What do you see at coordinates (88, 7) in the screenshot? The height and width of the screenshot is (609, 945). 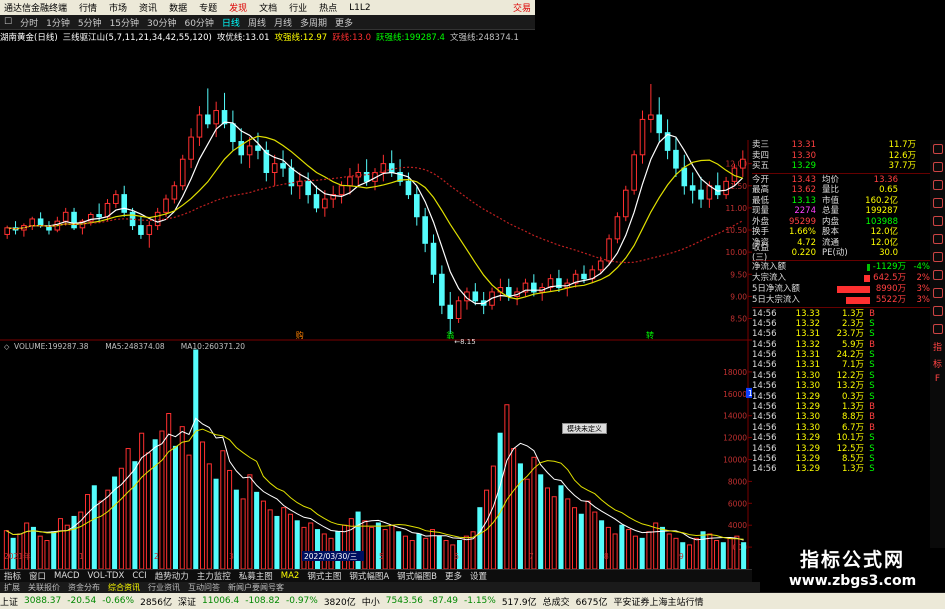 I see `menu-item-quotes: 行情` at bounding box center [88, 7].